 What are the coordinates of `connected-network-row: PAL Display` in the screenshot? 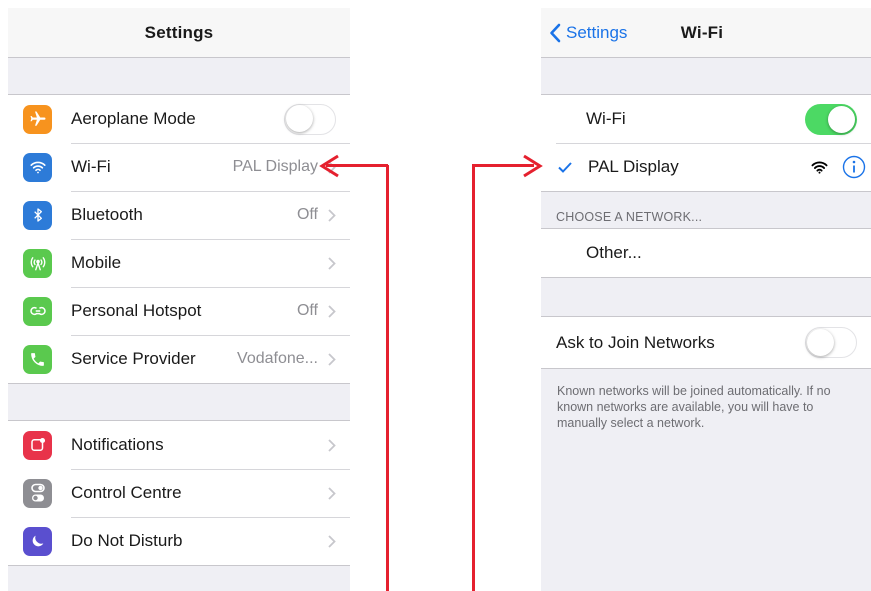 It's located at (706, 167).